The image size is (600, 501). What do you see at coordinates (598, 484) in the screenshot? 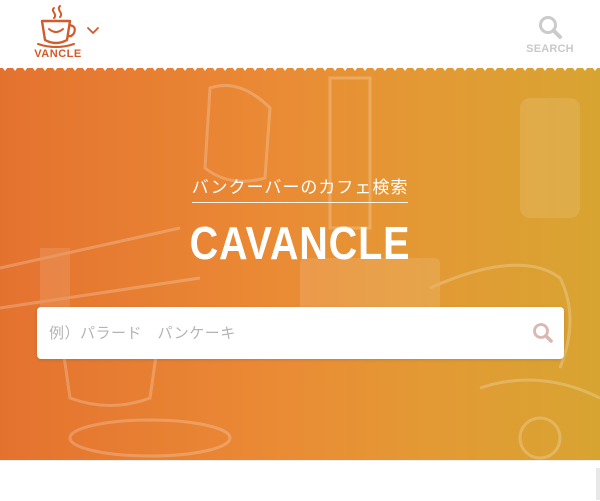
I see `scrollbar-track` at bounding box center [598, 484].